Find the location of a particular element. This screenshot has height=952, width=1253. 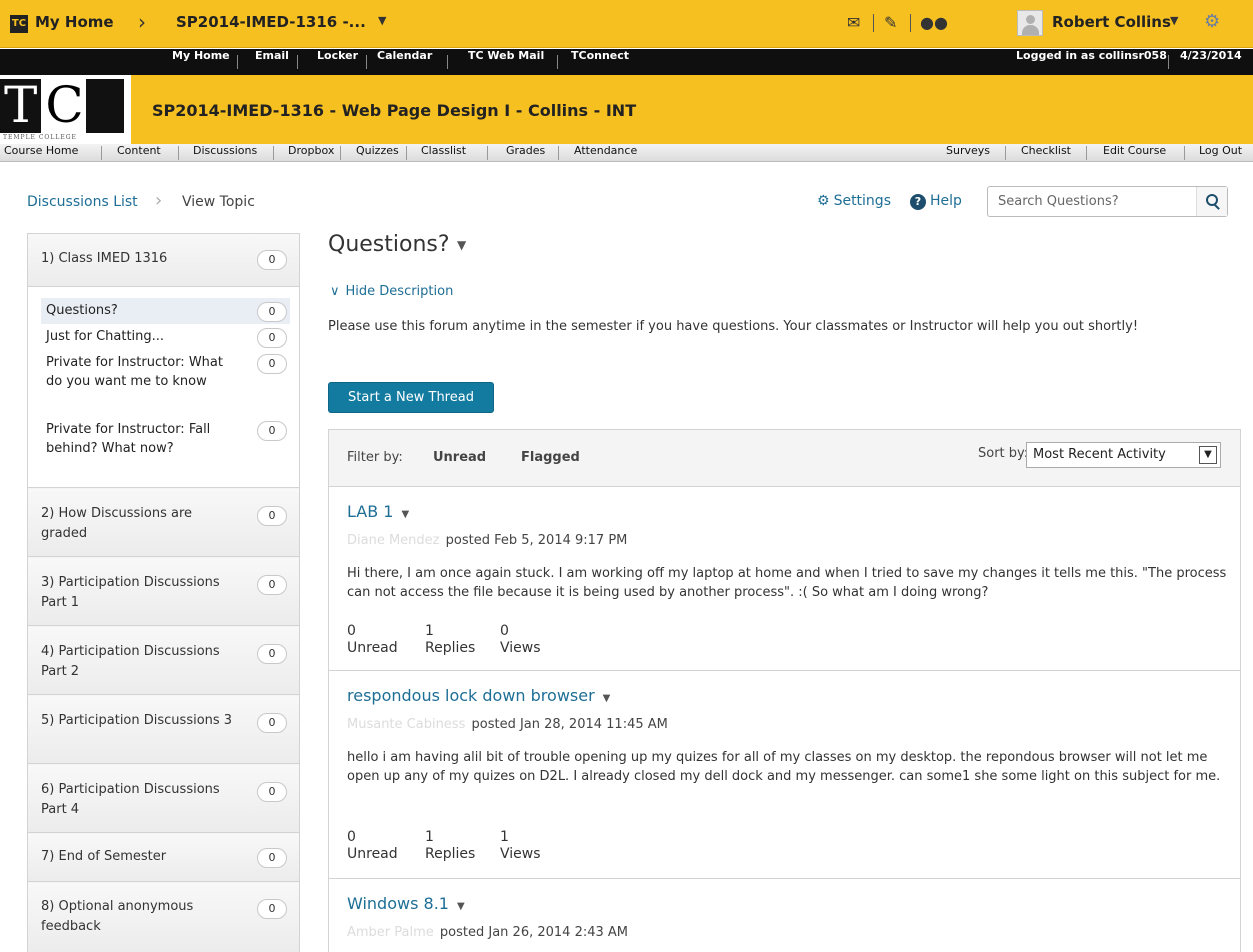

search-box is located at coordinates (1107, 201).